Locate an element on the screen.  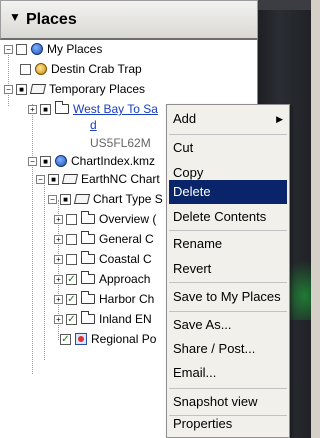
places-header: ▼ Places is located at coordinates (129, 20).